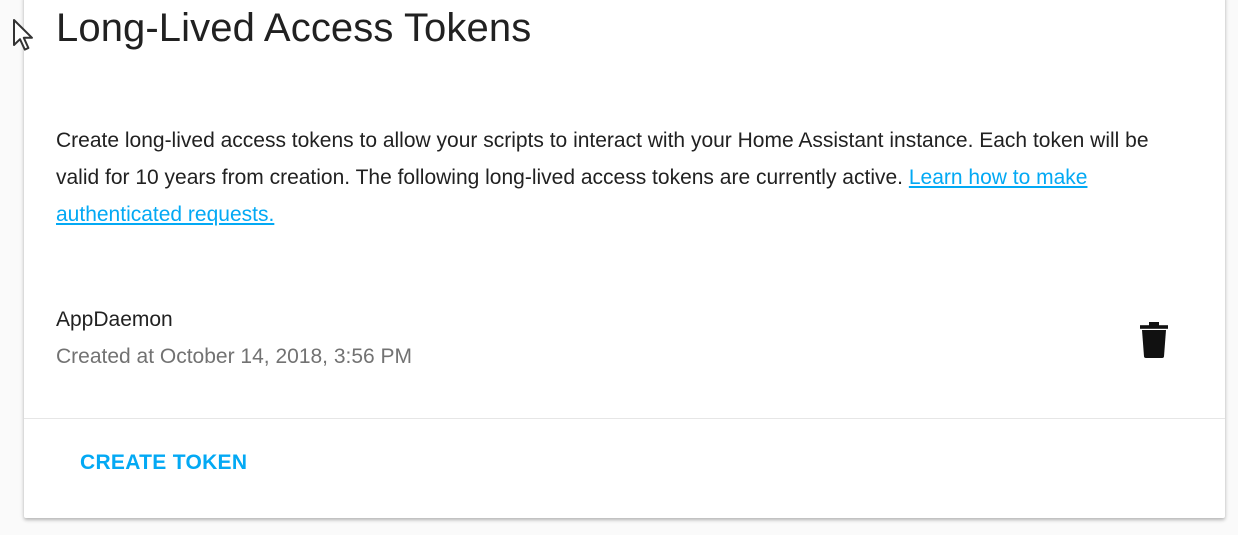 This screenshot has height=535, width=1238. Describe the element at coordinates (163, 463) in the screenshot. I see `create-token-button: CREATE TOKEN` at that location.